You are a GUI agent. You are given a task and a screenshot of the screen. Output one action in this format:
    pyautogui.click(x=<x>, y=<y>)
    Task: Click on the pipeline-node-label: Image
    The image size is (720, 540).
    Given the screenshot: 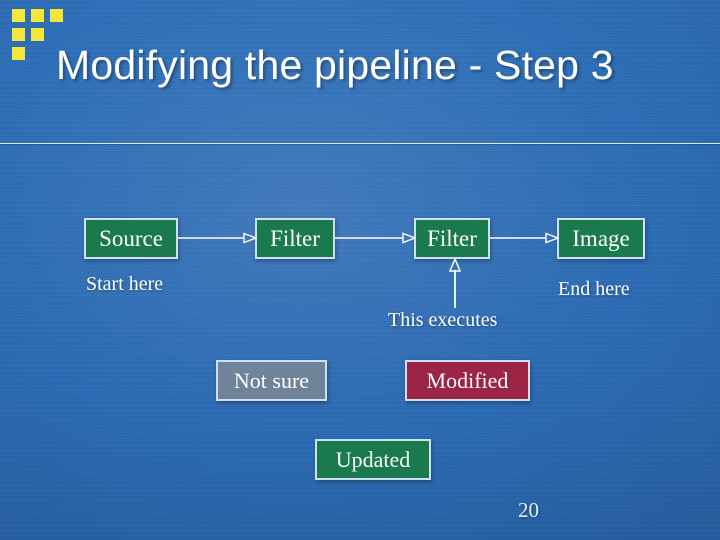 What is the action you would take?
    pyautogui.click(x=601, y=238)
    